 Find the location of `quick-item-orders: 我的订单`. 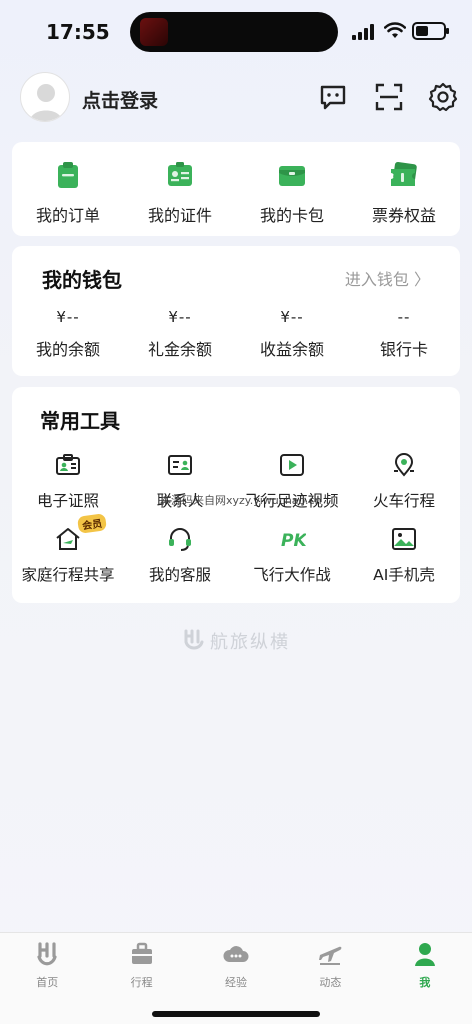

quick-item-orders: 我的订单 is located at coordinates (68, 189).